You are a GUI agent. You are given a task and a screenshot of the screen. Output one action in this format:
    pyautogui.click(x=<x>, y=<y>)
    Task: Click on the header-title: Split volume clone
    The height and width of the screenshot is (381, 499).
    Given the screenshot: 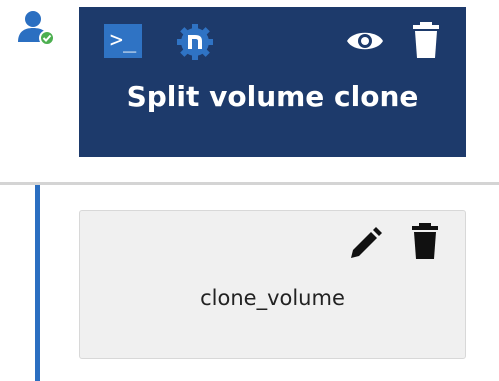 What is the action you would take?
    pyautogui.click(x=272, y=96)
    